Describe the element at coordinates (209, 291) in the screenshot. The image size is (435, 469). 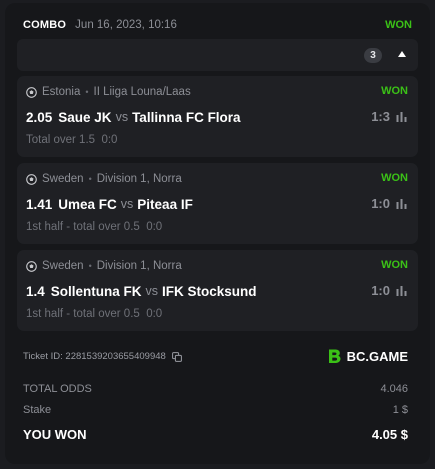
I see `away-team: IFK Stocksund` at that location.